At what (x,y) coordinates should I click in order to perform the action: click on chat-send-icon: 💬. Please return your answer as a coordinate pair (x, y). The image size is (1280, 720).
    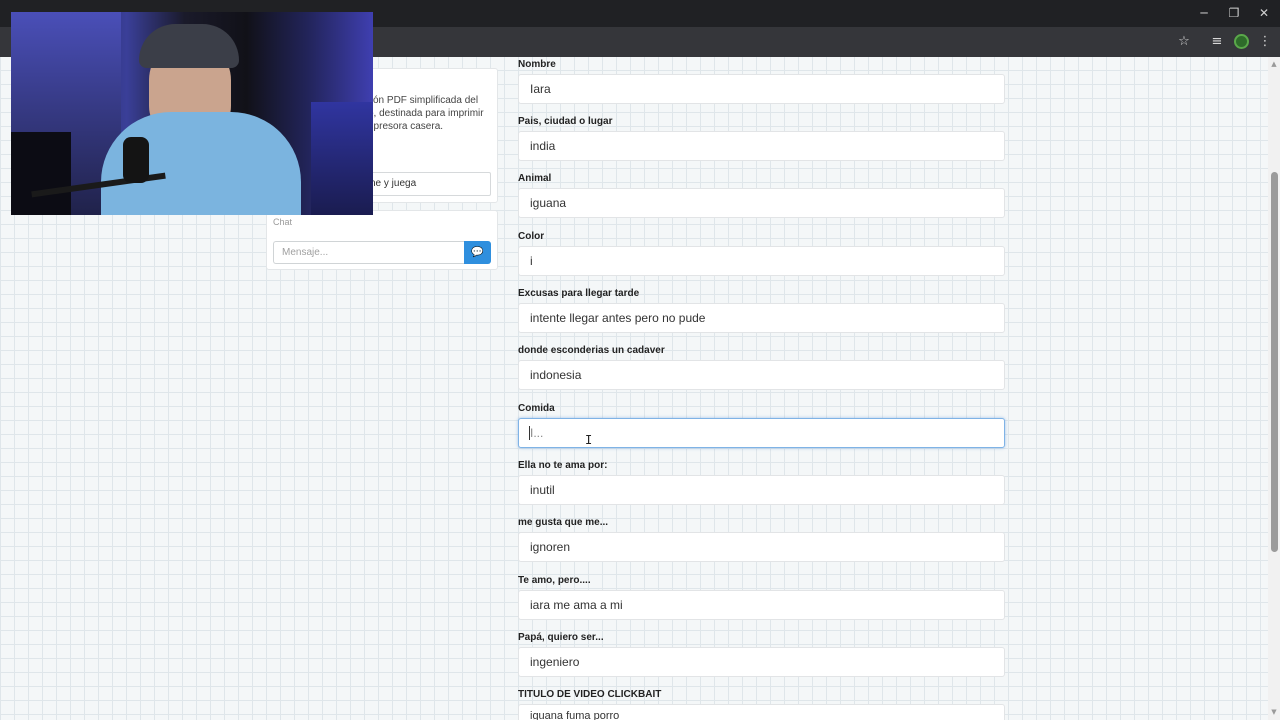
    Looking at the image, I should click on (477, 252).